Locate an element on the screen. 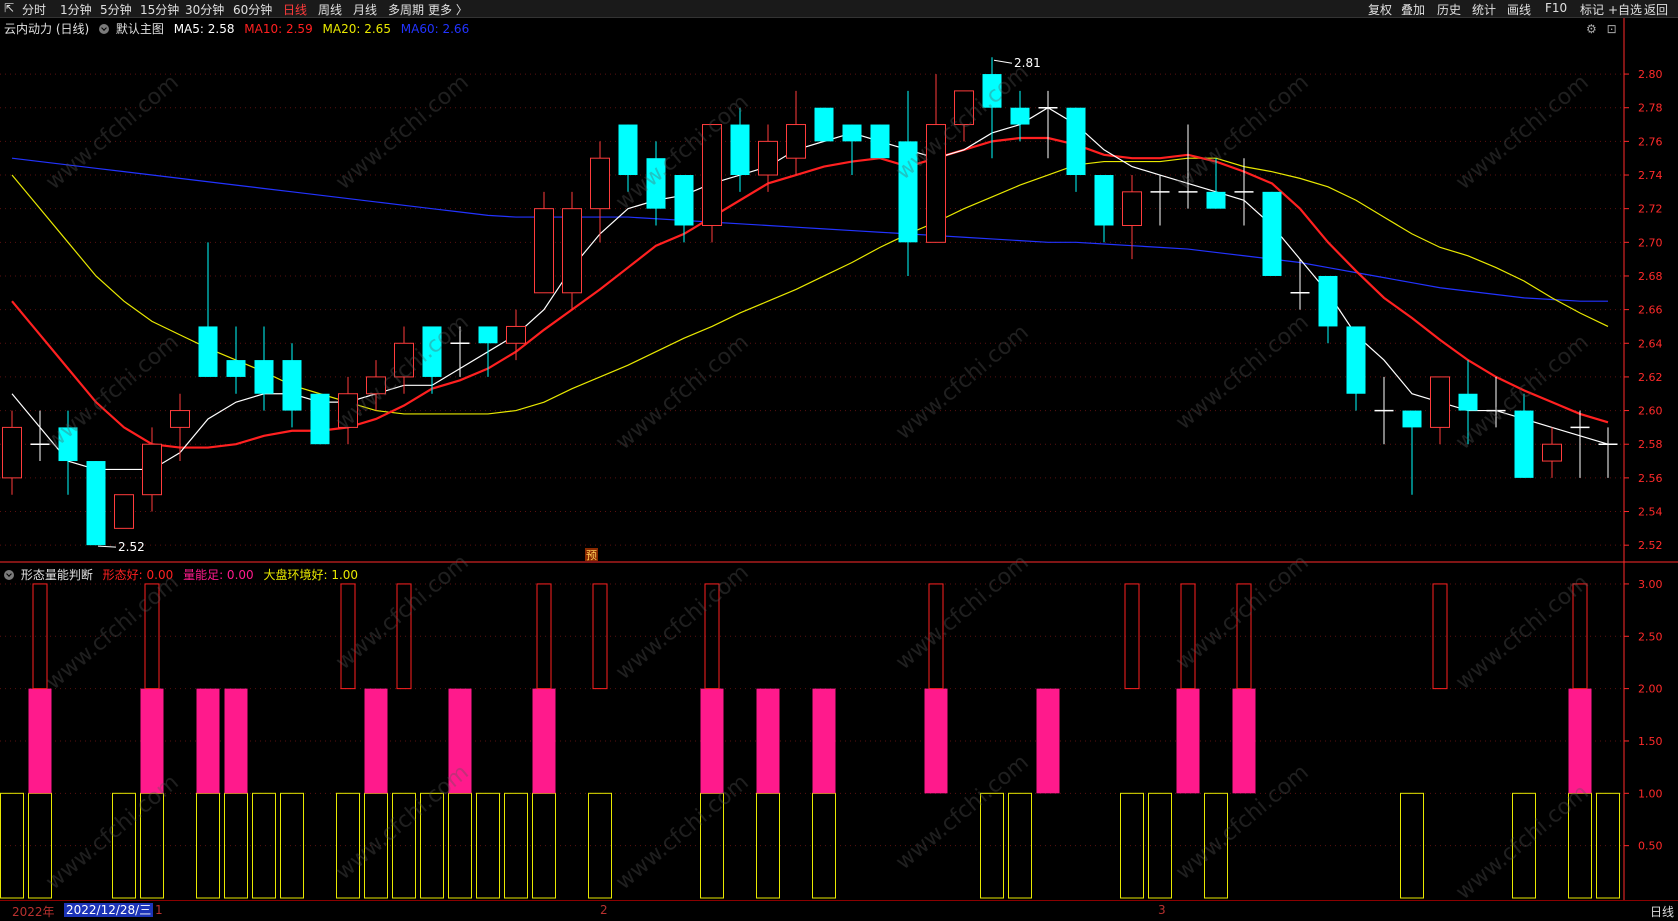 The image size is (1678, 921). period-tab-8: 月线 is located at coordinates (365, 9).